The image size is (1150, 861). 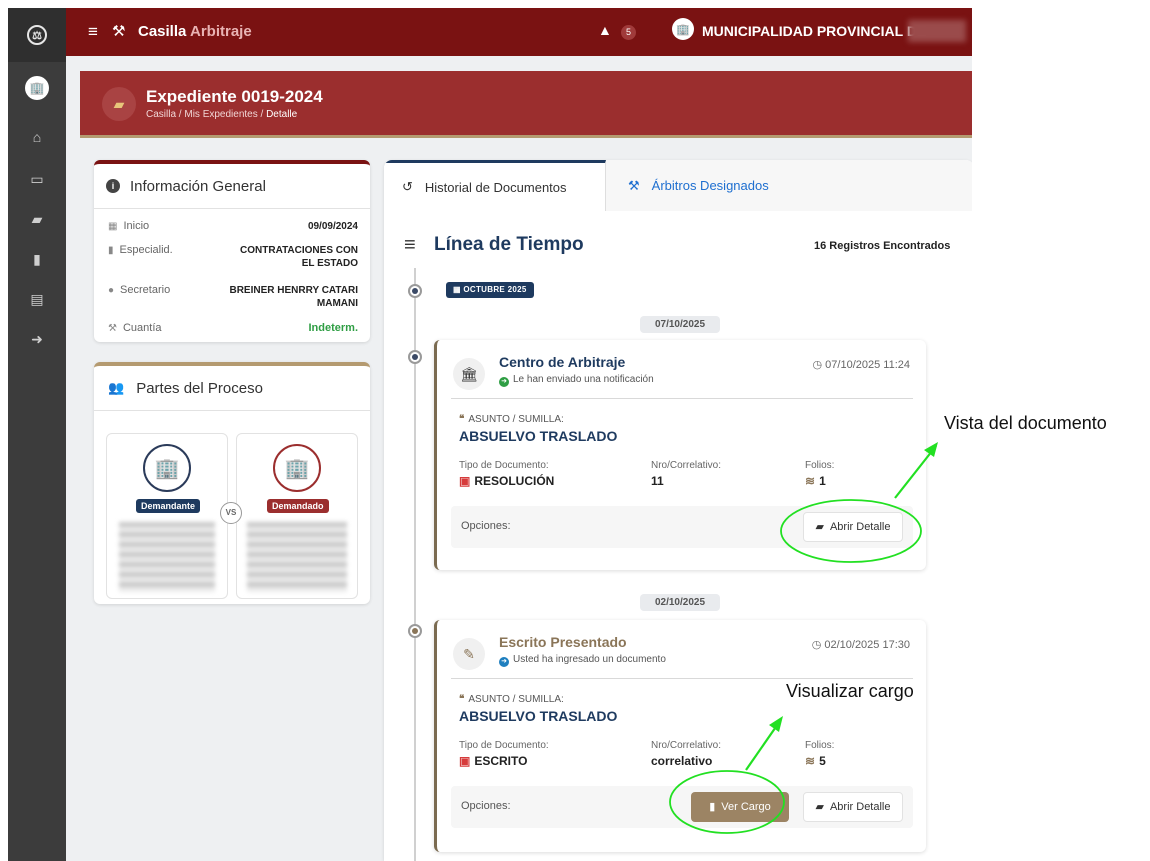 I want to click on annotation-vista: Vista del documento, so click(x=1025, y=423).